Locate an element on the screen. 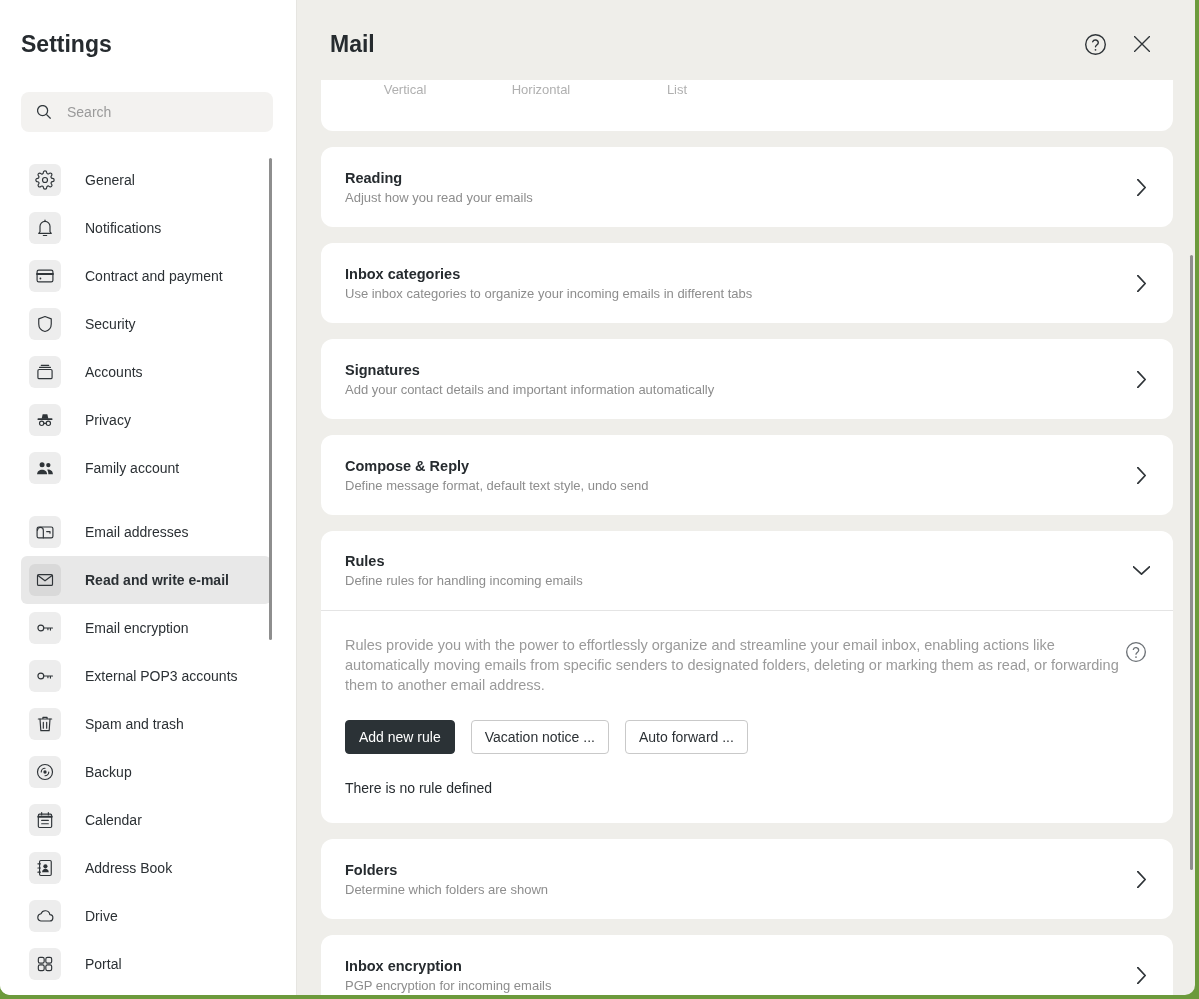  people-icon is located at coordinates (45, 468).